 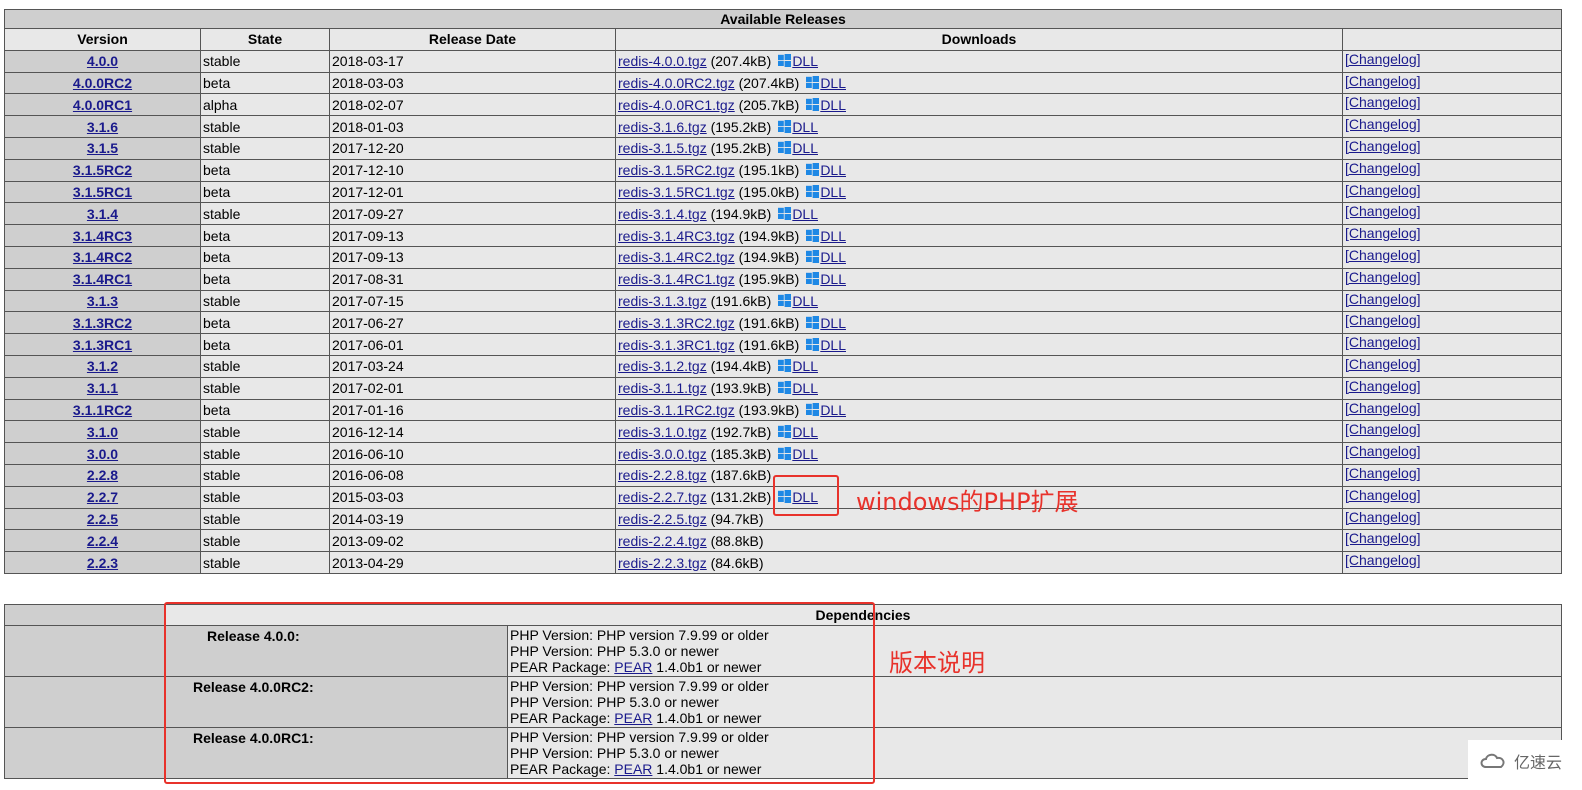 I want to click on tgz-download-link: redis-2.2.7.tgz, so click(x=662, y=497).